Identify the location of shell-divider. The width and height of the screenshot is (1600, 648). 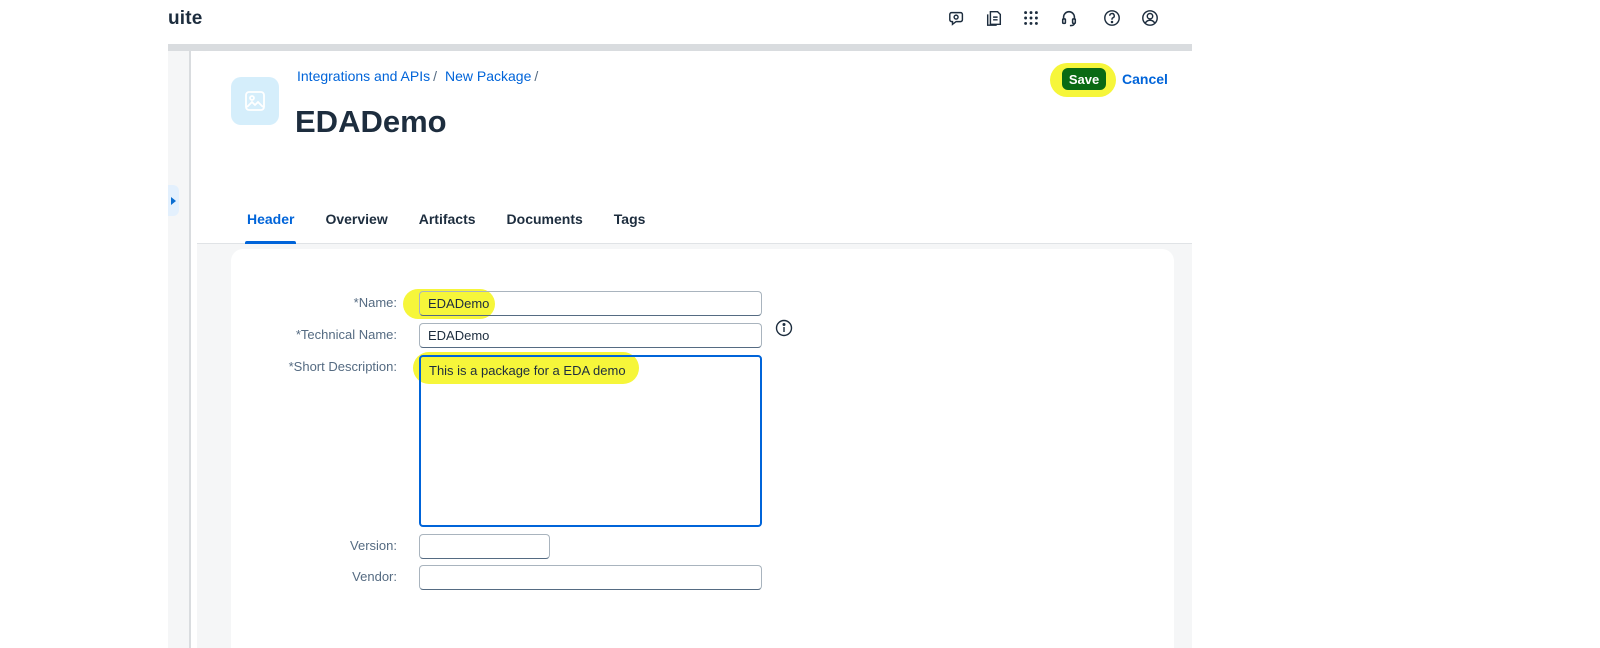
(680, 47).